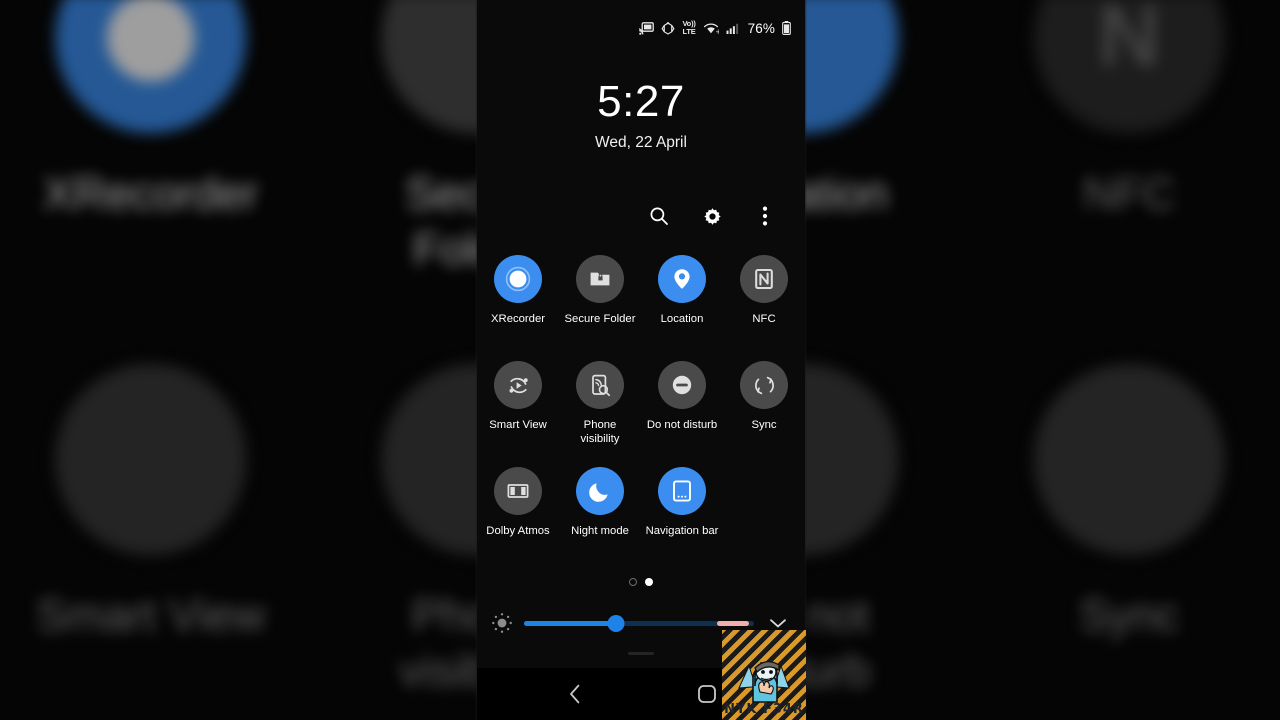 The height and width of the screenshot is (720, 1280). I want to click on tile-label: Dolby Atmos, so click(518, 531).